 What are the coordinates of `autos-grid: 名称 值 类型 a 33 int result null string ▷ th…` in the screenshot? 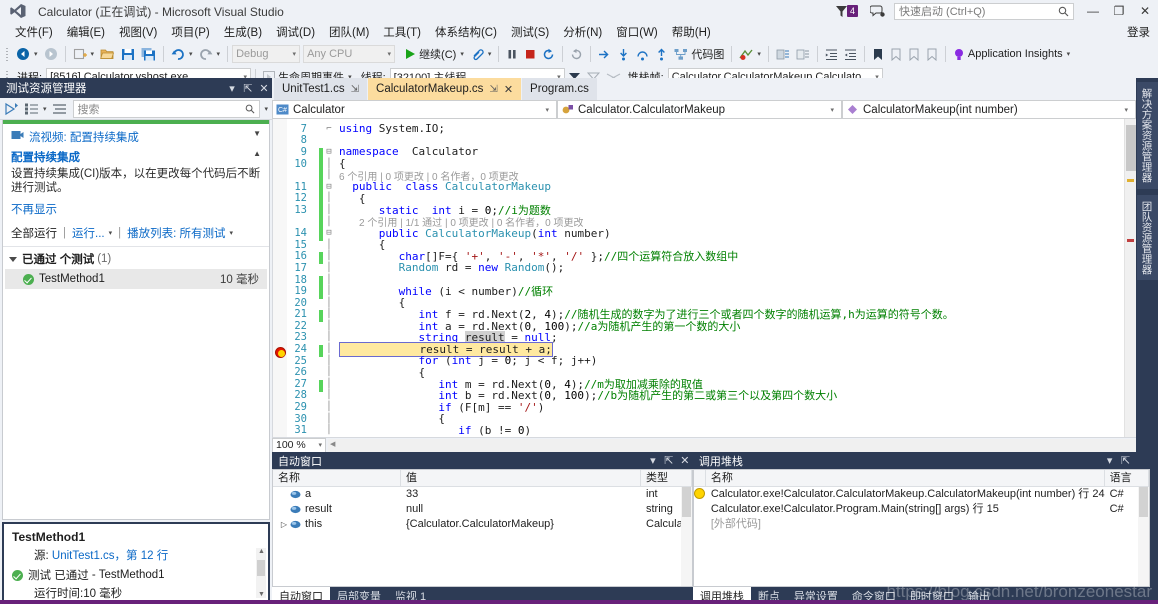 It's located at (482, 528).